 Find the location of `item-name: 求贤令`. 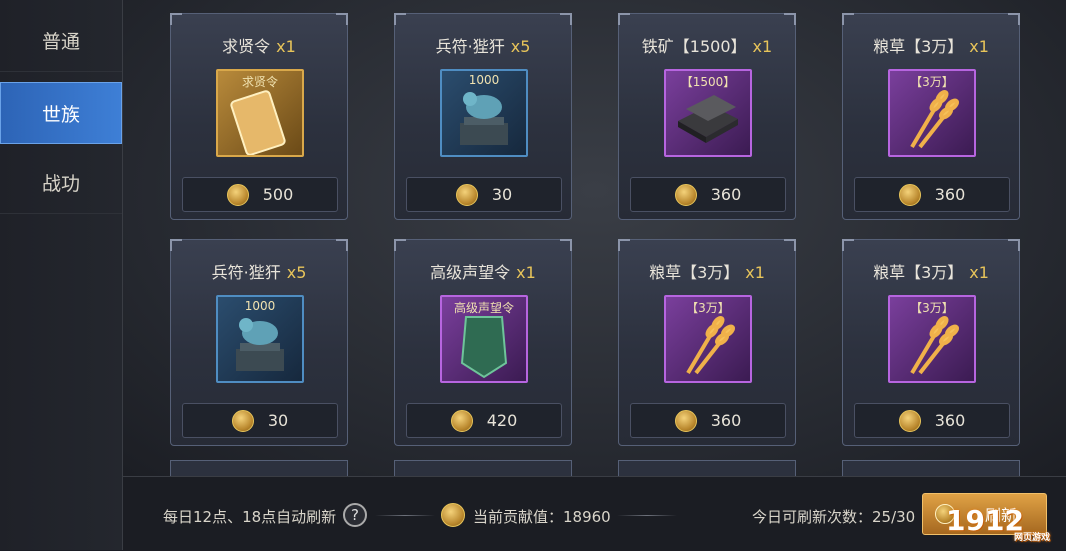

item-name: 求贤令 is located at coordinates (246, 46).